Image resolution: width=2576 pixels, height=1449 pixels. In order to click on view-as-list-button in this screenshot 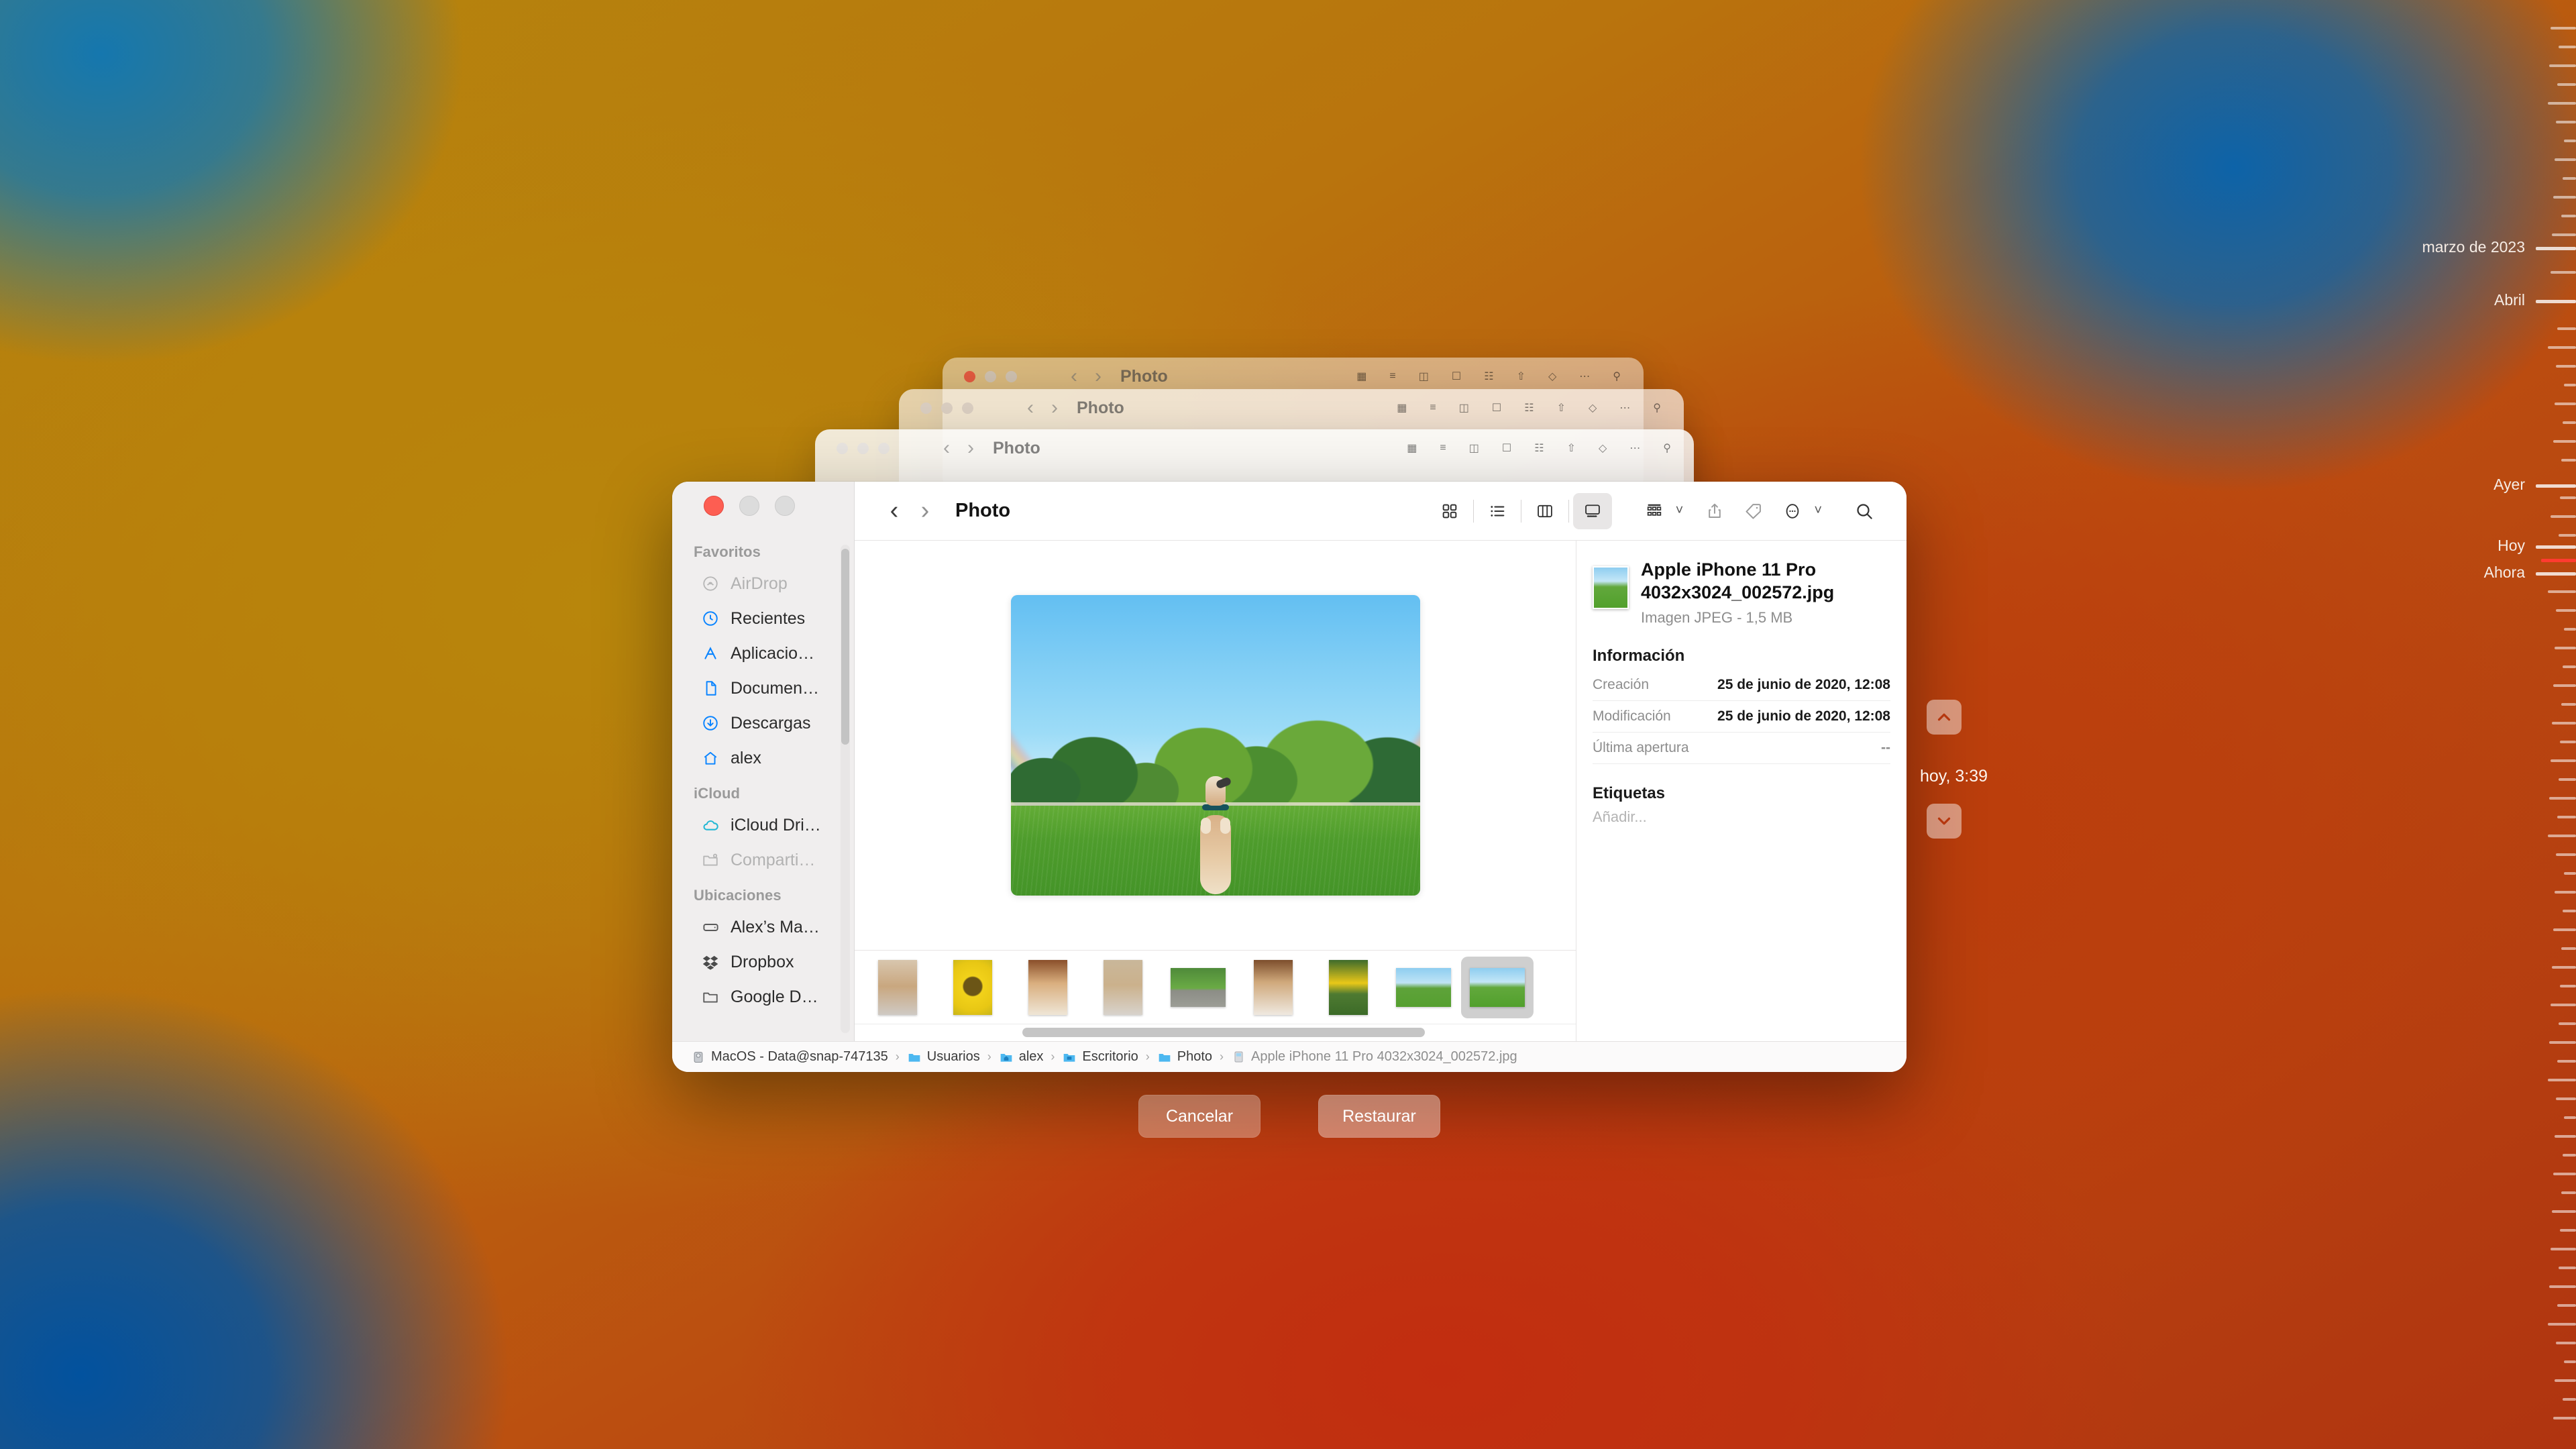, I will do `click(1497, 511)`.